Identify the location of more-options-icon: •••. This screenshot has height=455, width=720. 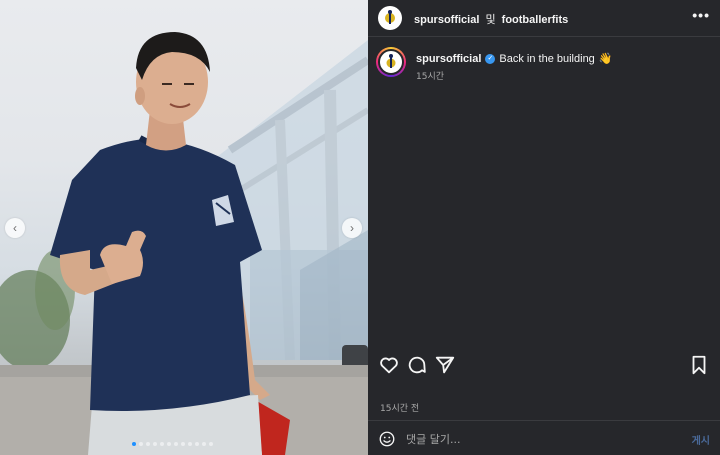
(701, 15).